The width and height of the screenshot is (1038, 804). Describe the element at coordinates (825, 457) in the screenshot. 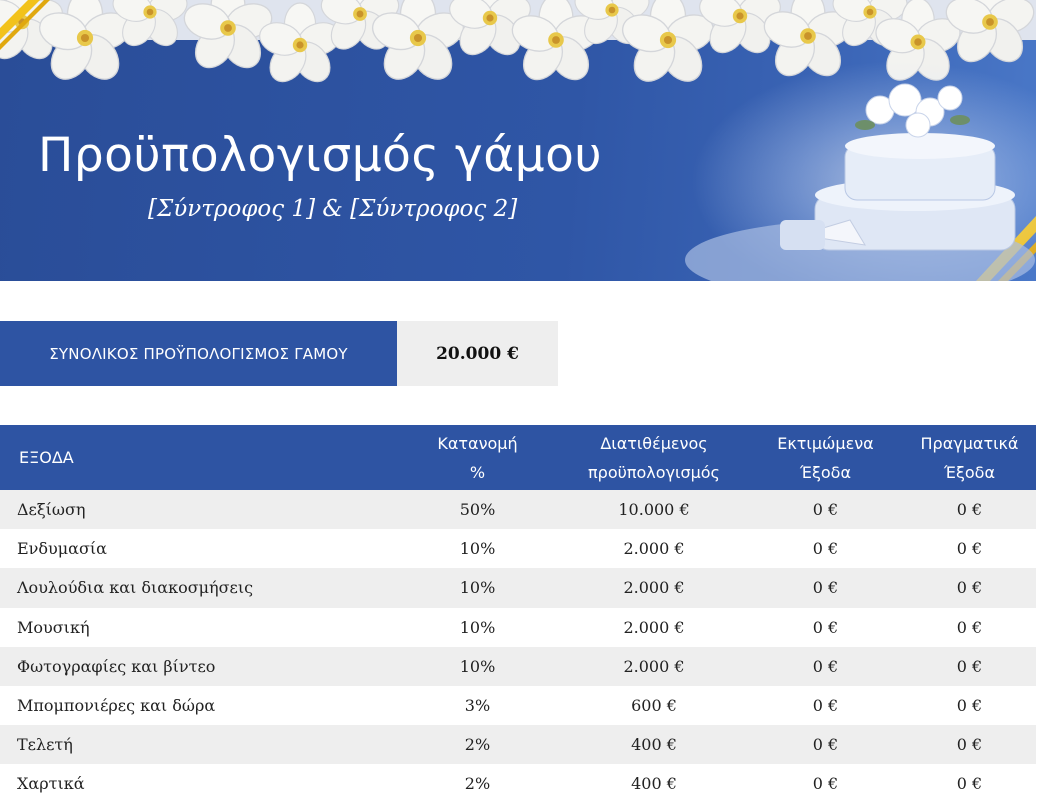

I see `header-estimated-expenses: Εκτιμώμενα Έξοδα` at that location.